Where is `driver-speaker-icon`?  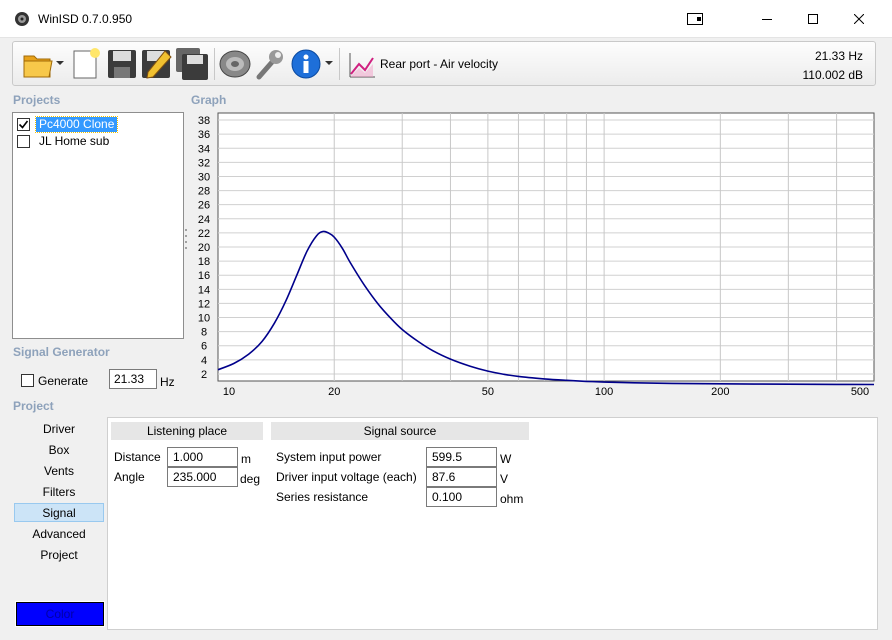
driver-speaker-icon is located at coordinates (235, 64).